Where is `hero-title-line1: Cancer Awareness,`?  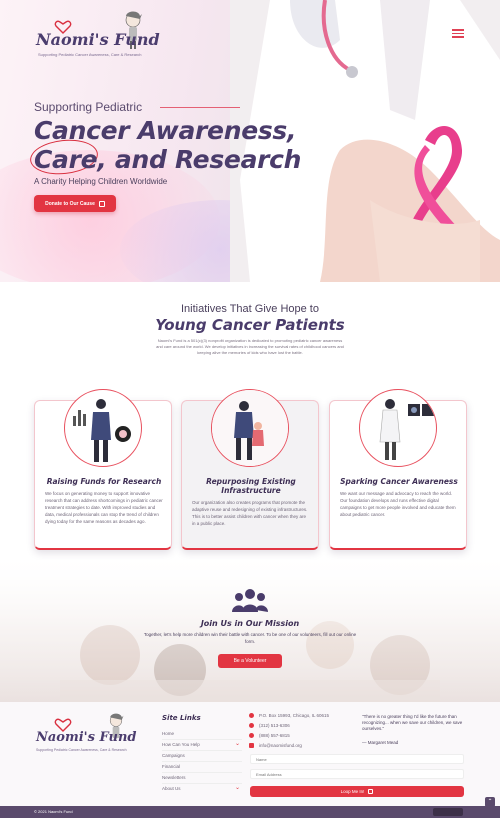 hero-title-line1: Cancer Awareness, is located at coordinates (165, 130).